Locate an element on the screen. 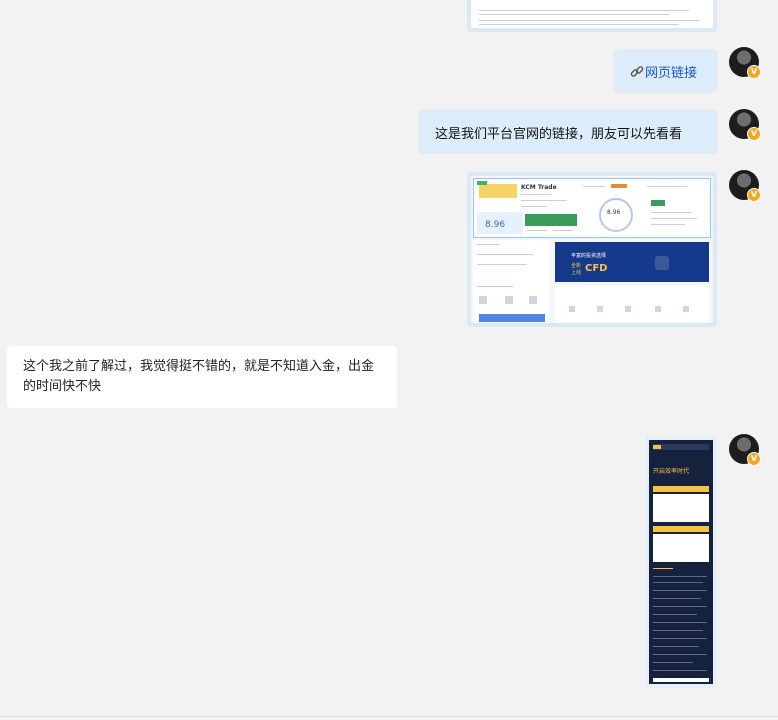 This screenshot has height=720, width=778. facebook-icon is located at coordinates (662, 263).